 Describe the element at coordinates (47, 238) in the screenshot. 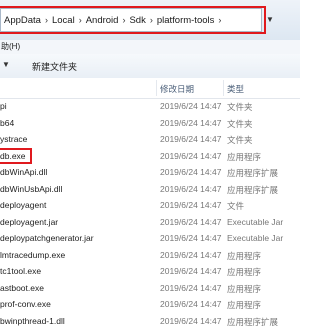

I see `file-name: deploypatchgenerator.jar` at that location.